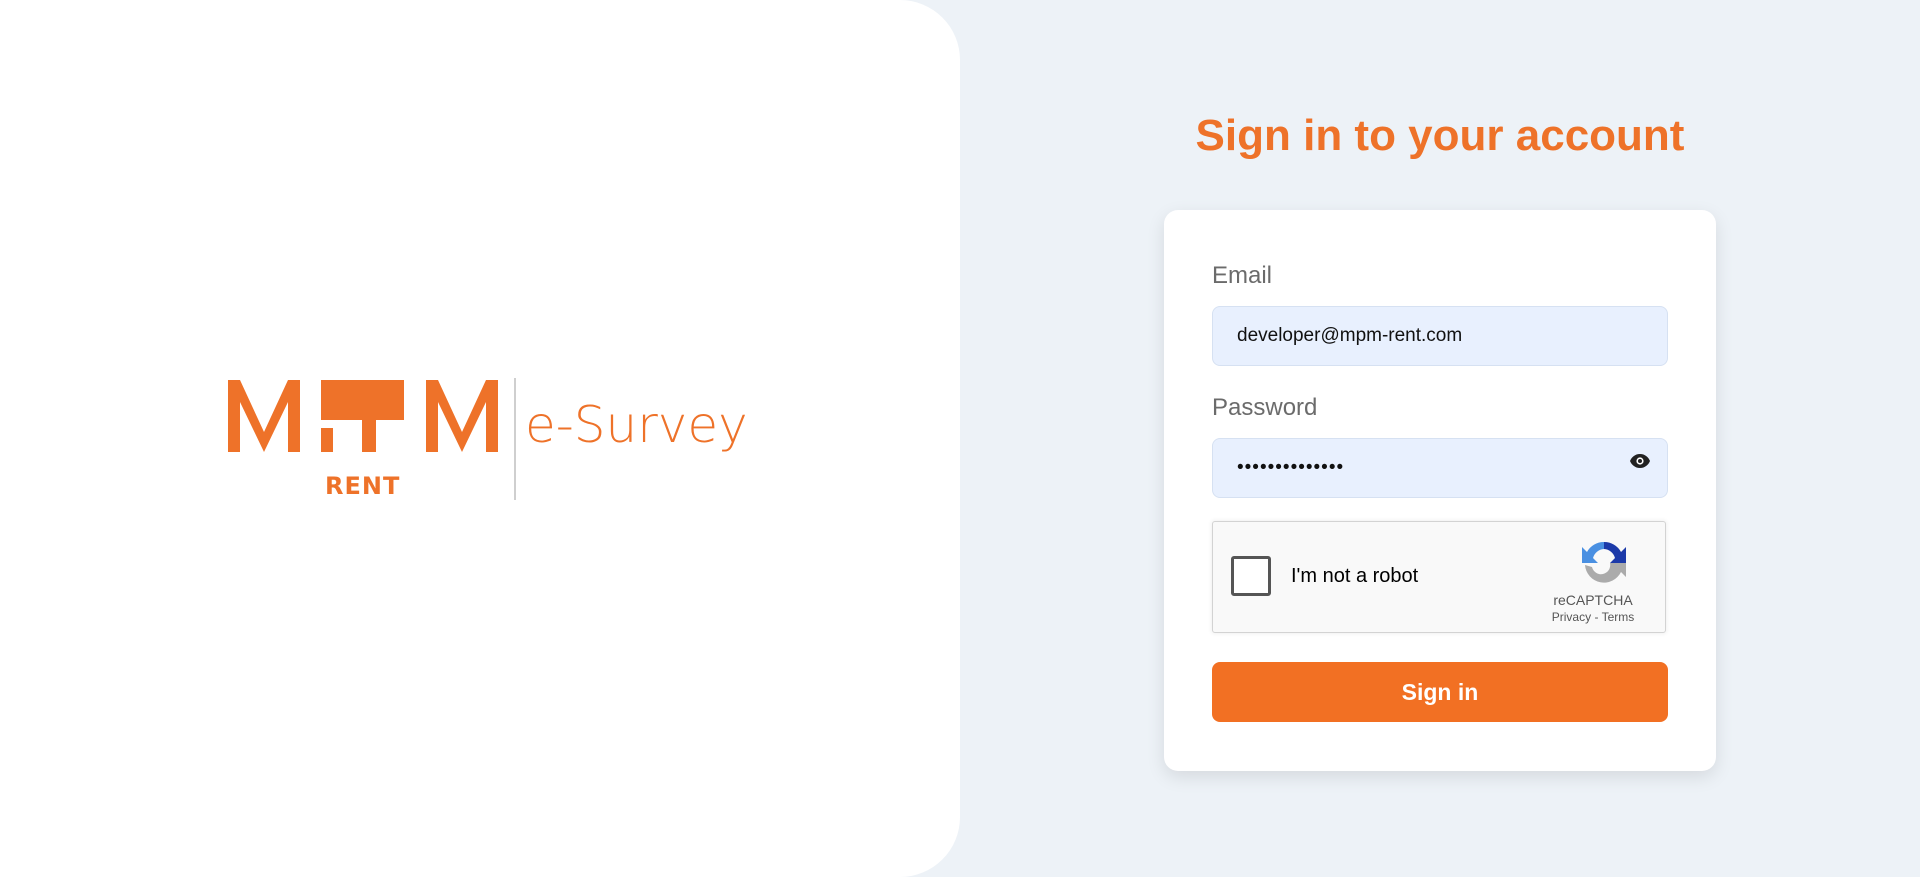 The height and width of the screenshot is (877, 1920). I want to click on recaptcha-icon, so click(1604, 562).